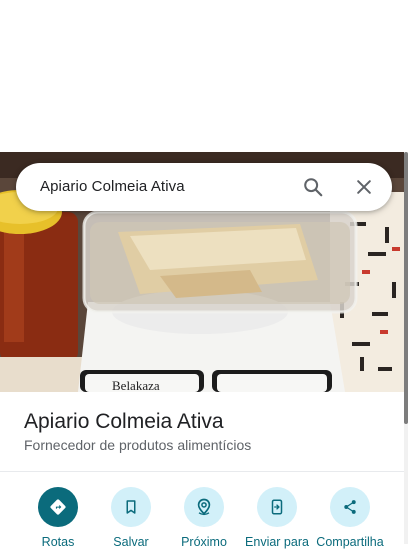  What do you see at coordinates (137, 445) in the screenshot?
I see `place-category: Fornecedor de produtos alimentícios` at bounding box center [137, 445].